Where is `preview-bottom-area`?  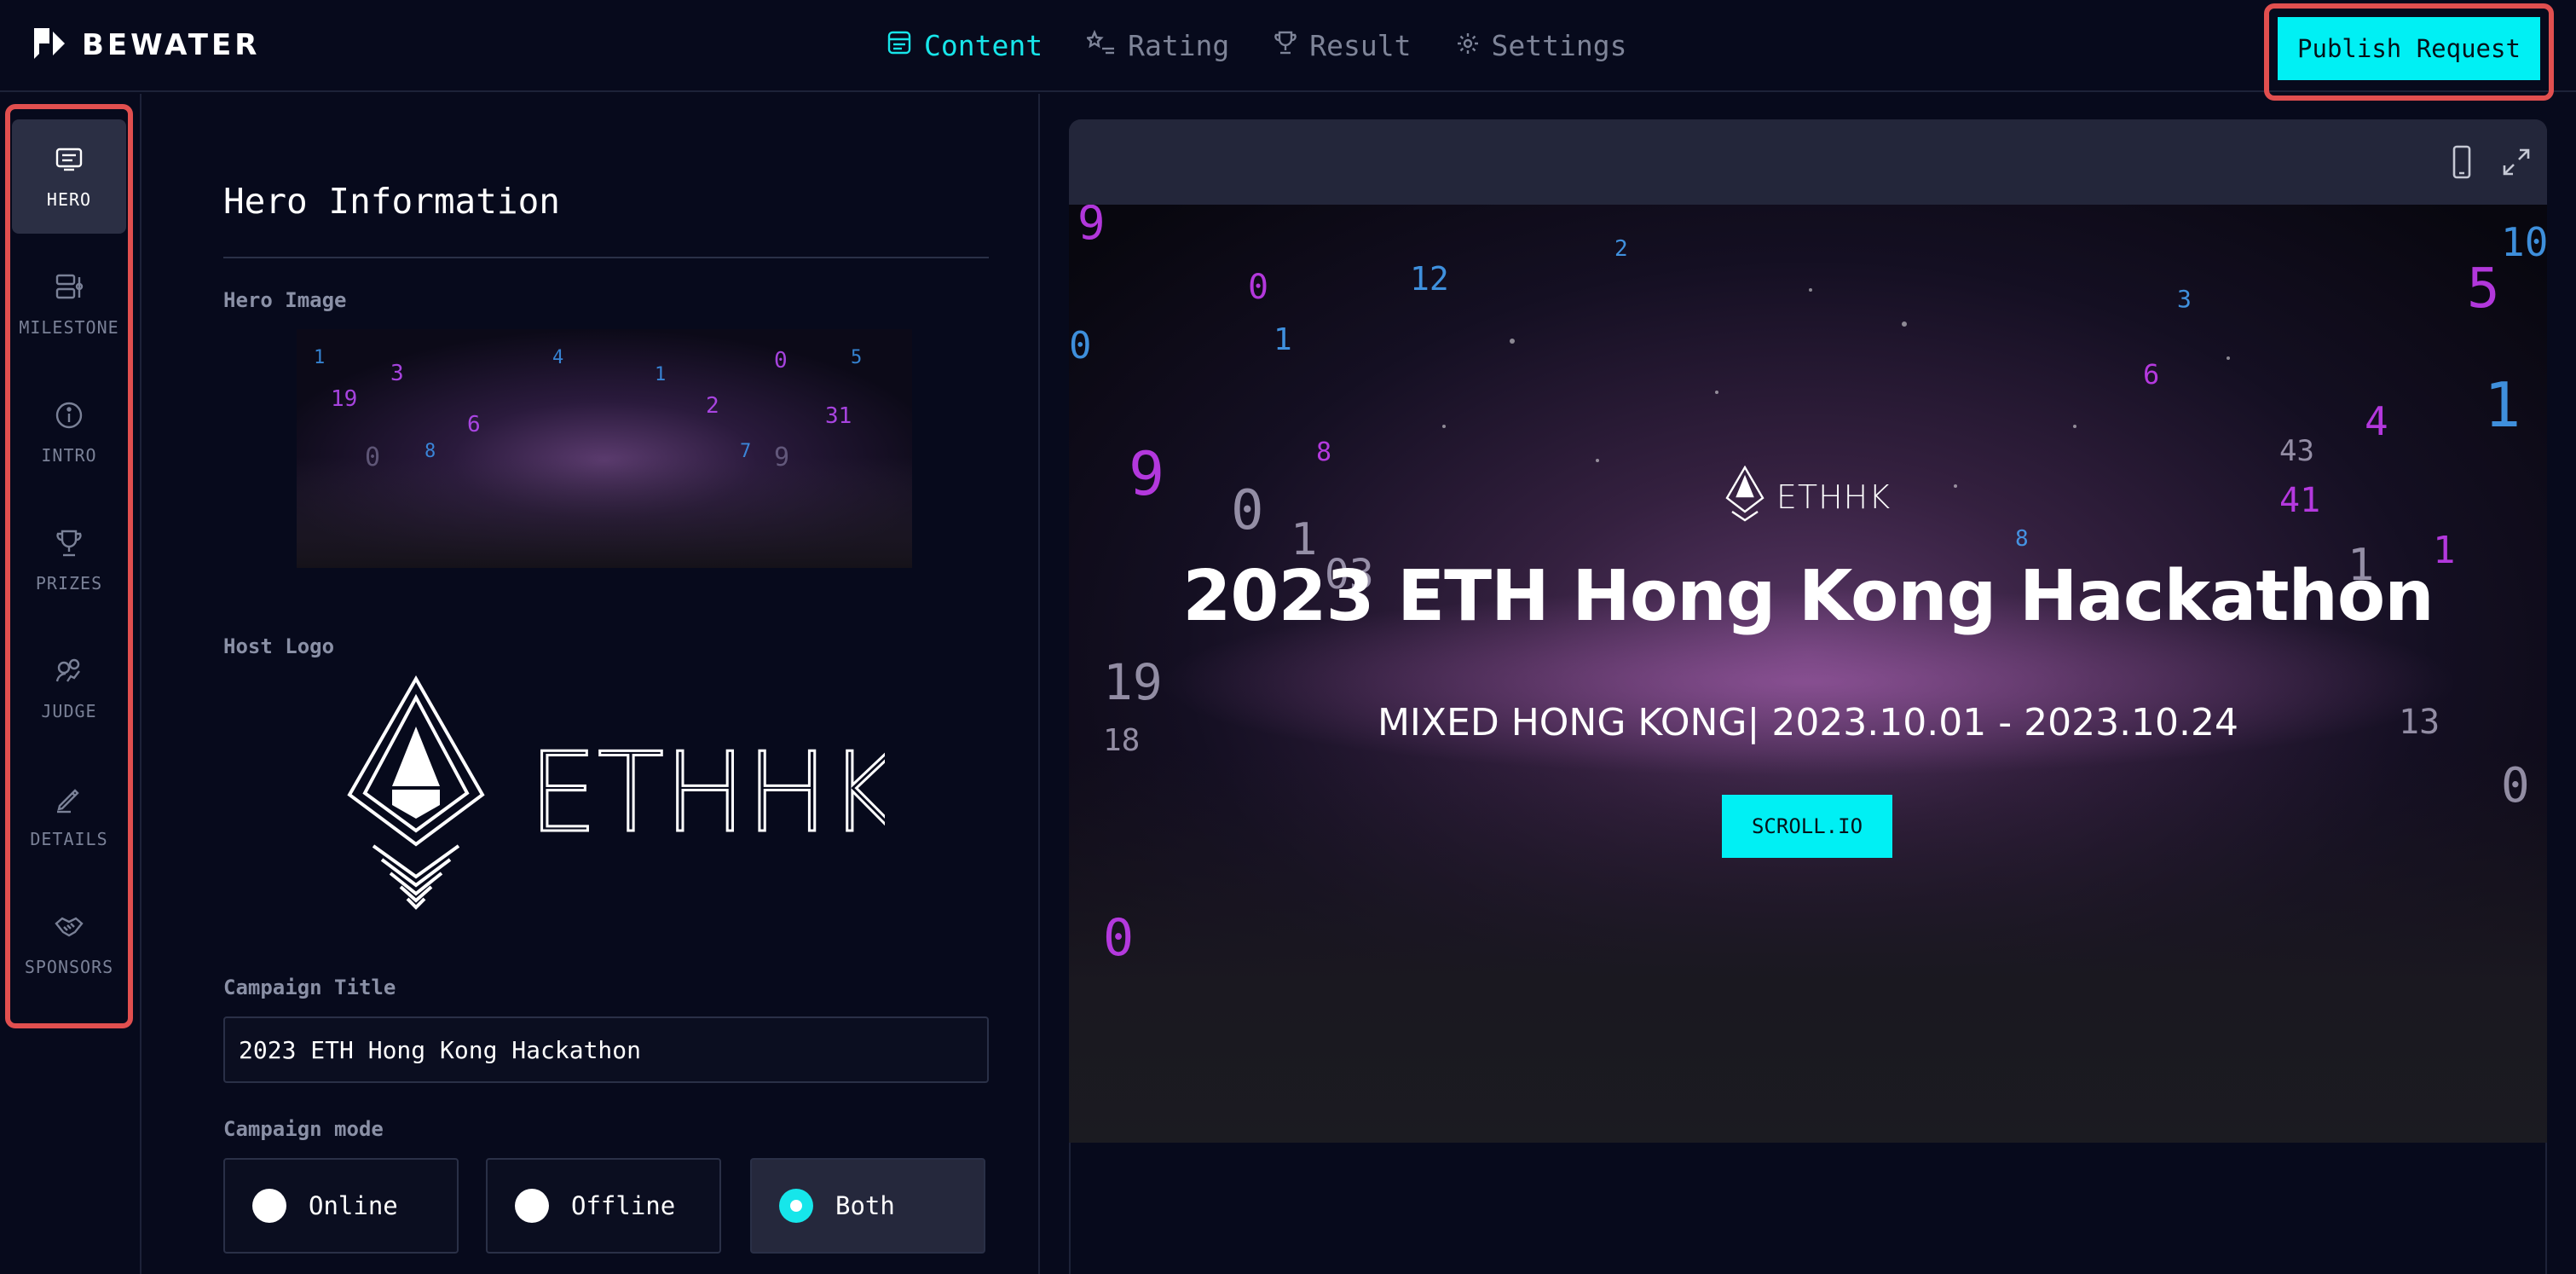
preview-bottom-area is located at coordinates (1808, 1208).